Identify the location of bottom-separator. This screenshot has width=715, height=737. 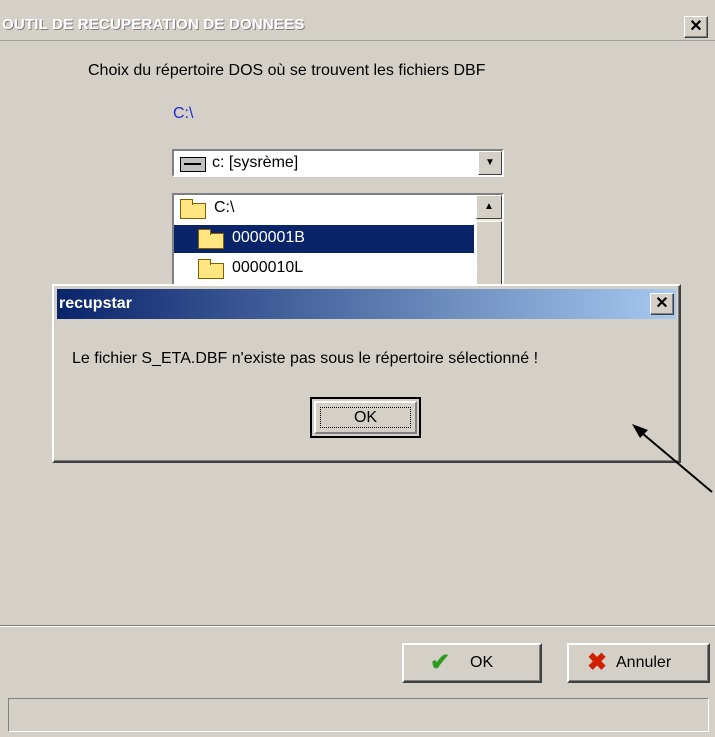
(357, 626).